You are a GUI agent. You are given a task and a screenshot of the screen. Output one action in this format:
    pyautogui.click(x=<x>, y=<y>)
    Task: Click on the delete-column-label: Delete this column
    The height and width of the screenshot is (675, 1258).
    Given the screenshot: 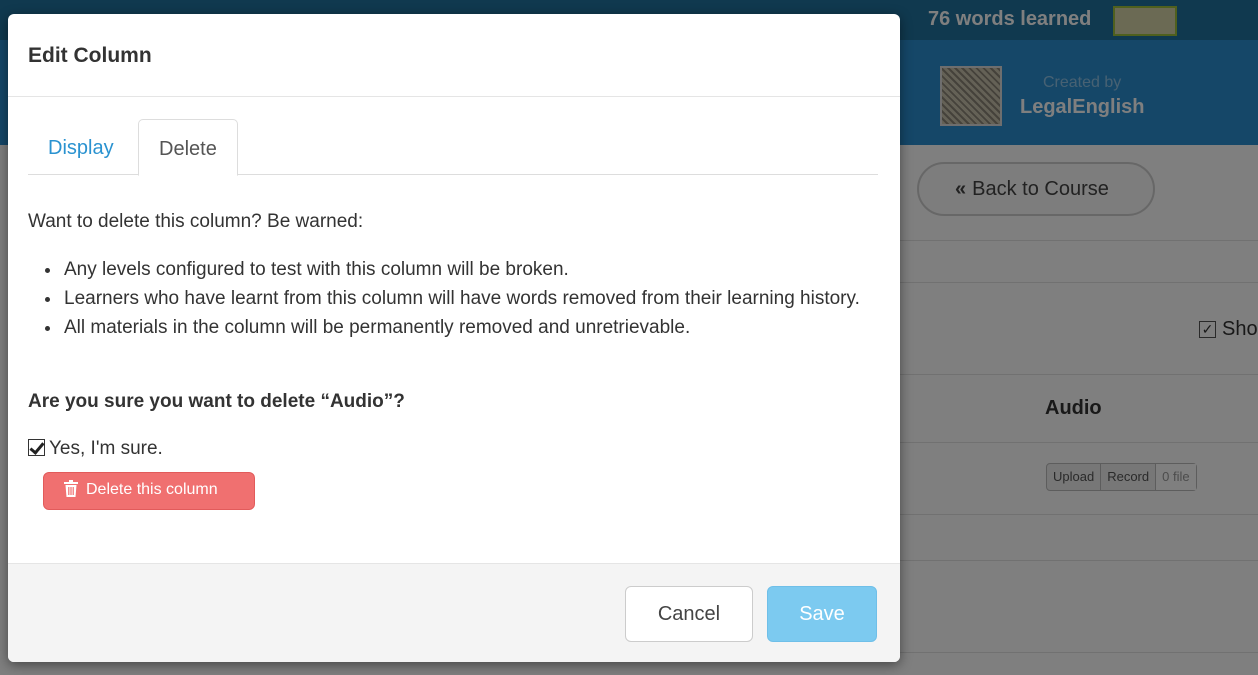 What is the action you would take?
    pyautogui.click(x=152, y=489)
    